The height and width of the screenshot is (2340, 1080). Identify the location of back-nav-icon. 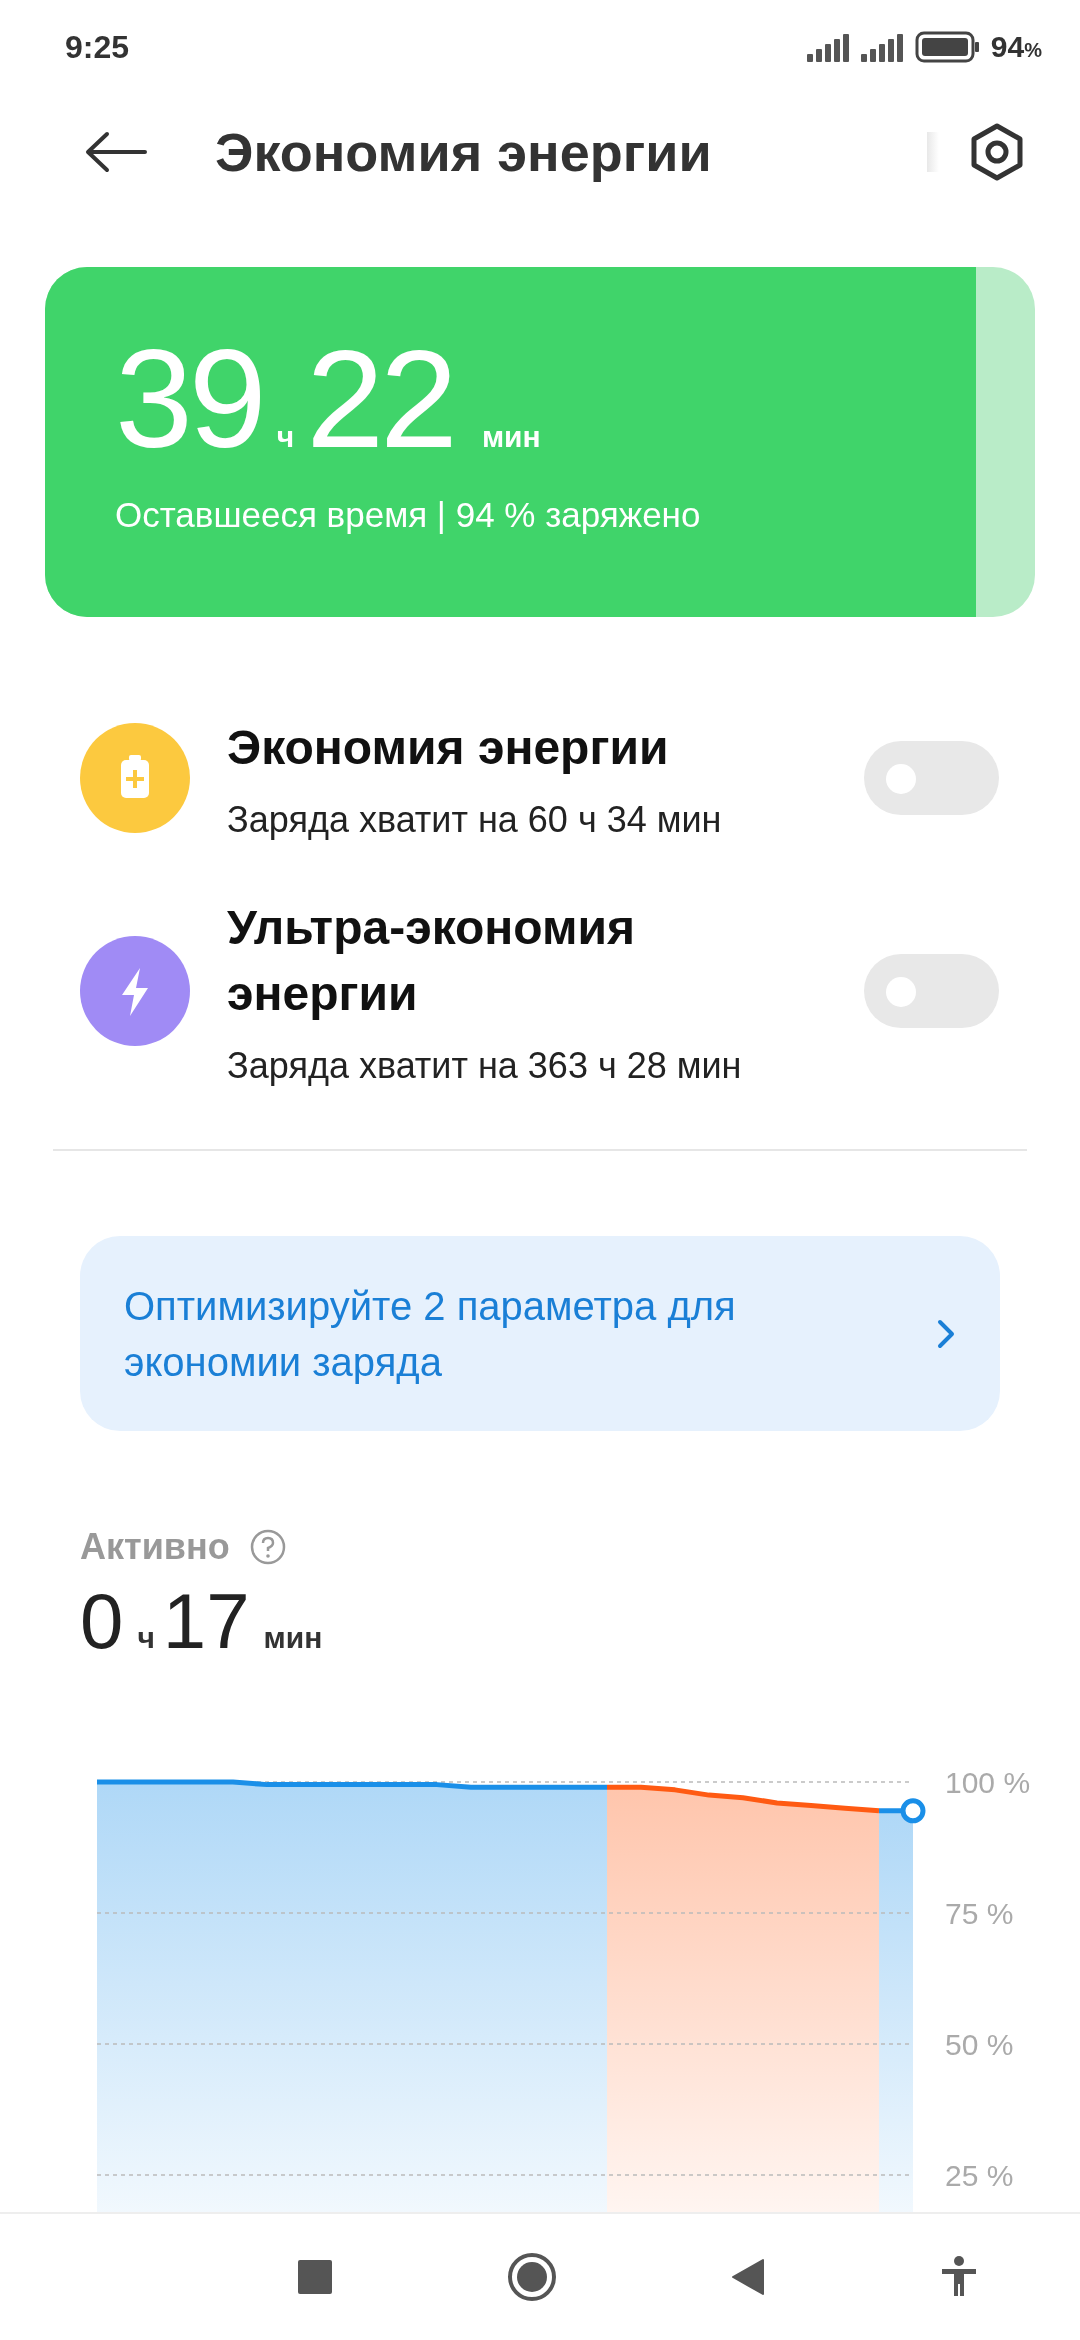
(748, 2277).